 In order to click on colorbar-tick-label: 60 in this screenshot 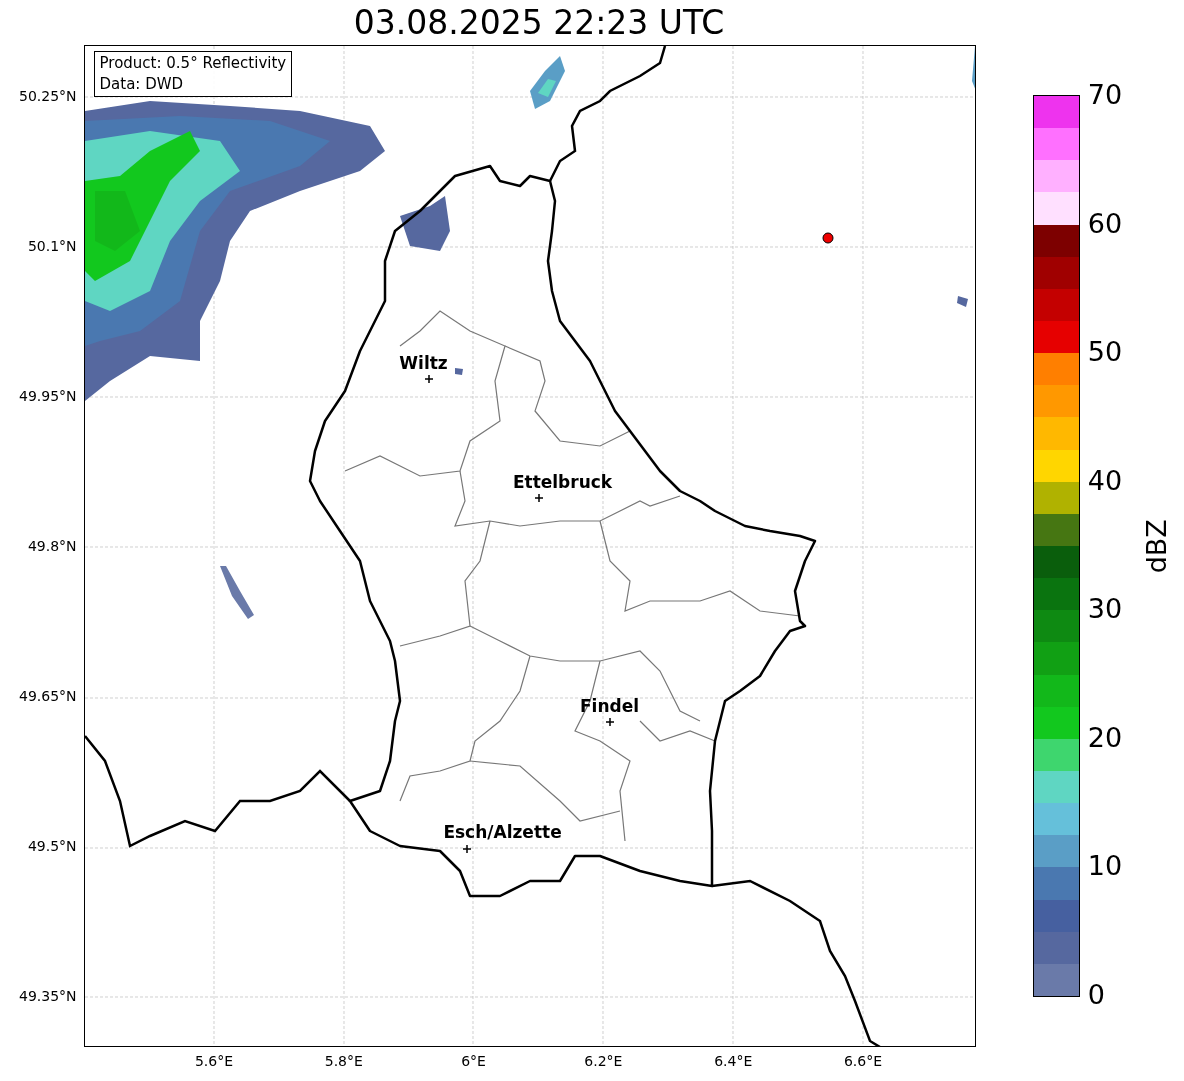, I will do `click(1105, 223)`.